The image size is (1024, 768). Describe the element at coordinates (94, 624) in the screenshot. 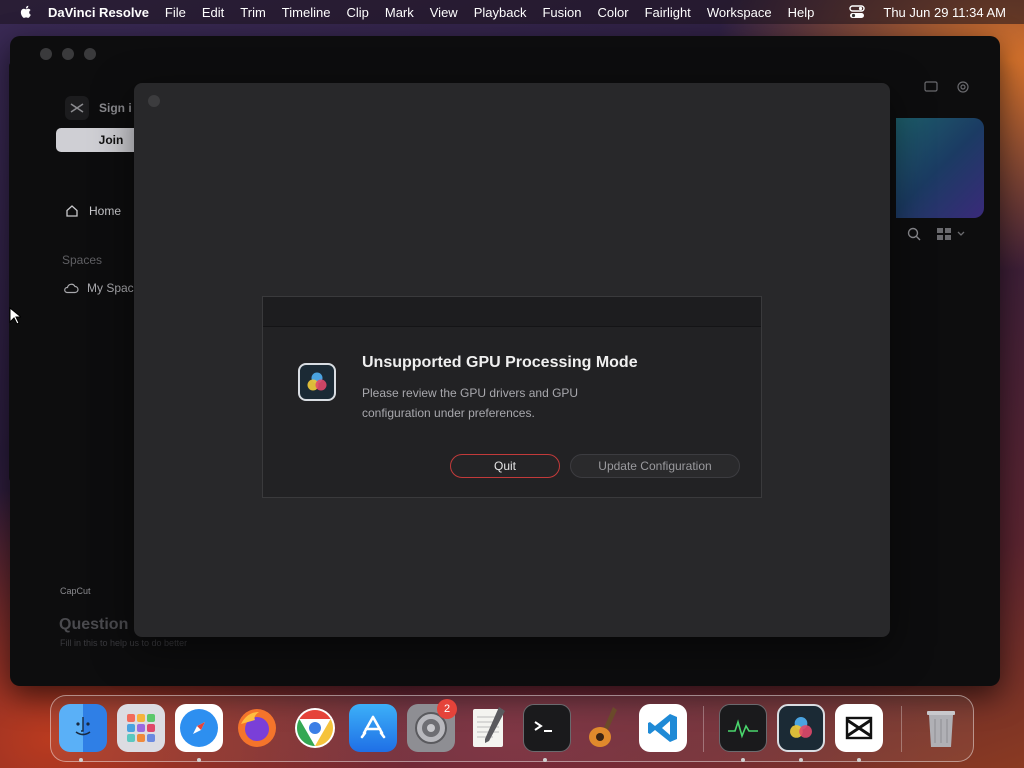

I see `question-title: Question` at that location.